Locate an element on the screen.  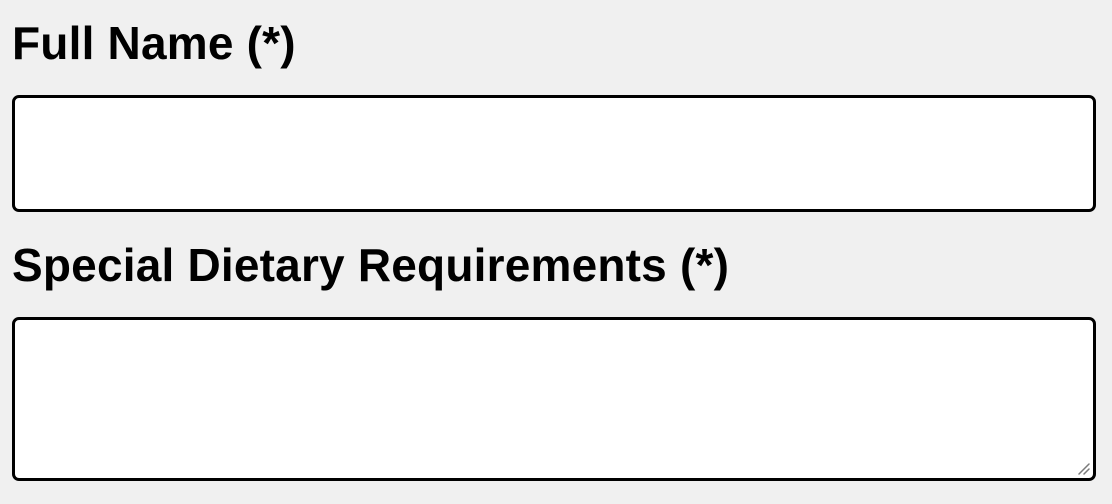
dietary-requirements-label: Special Dietary Requirements (*) is located at coordinates (371, 265).